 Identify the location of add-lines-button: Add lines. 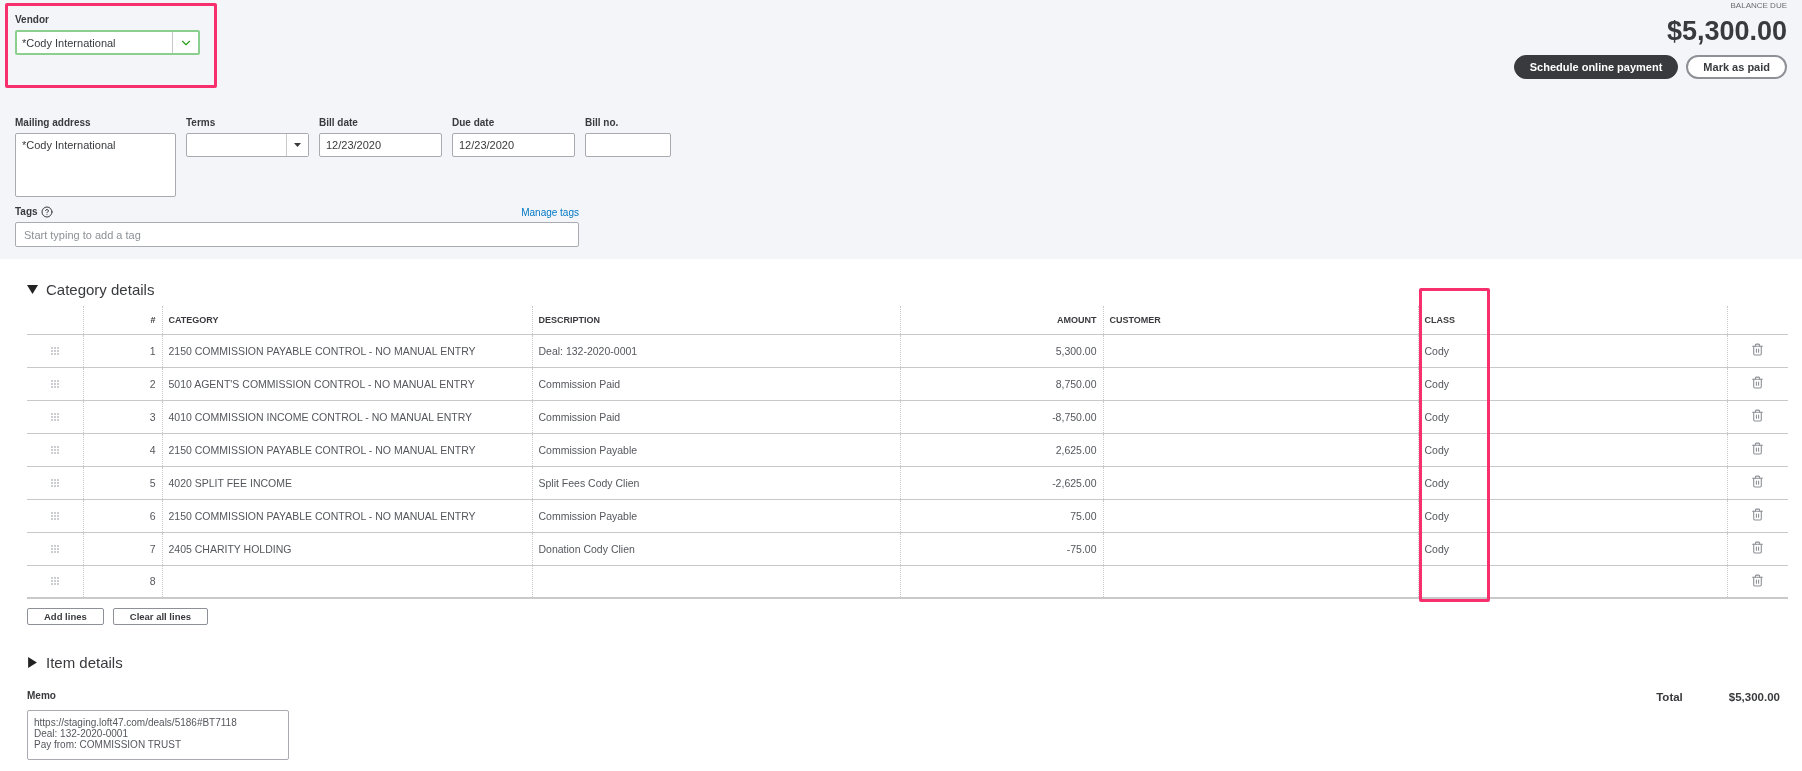
(65, 616).